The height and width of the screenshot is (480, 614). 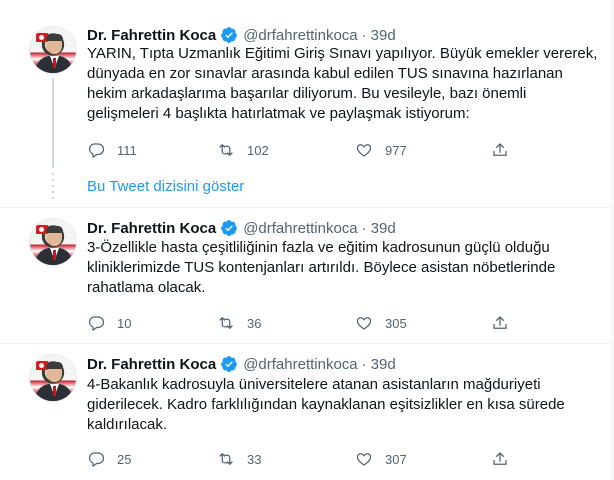 What do you see at coordinates (124, 323) in the screenshot?
I see `reply-count: 10` at bounding box center [124, 323].